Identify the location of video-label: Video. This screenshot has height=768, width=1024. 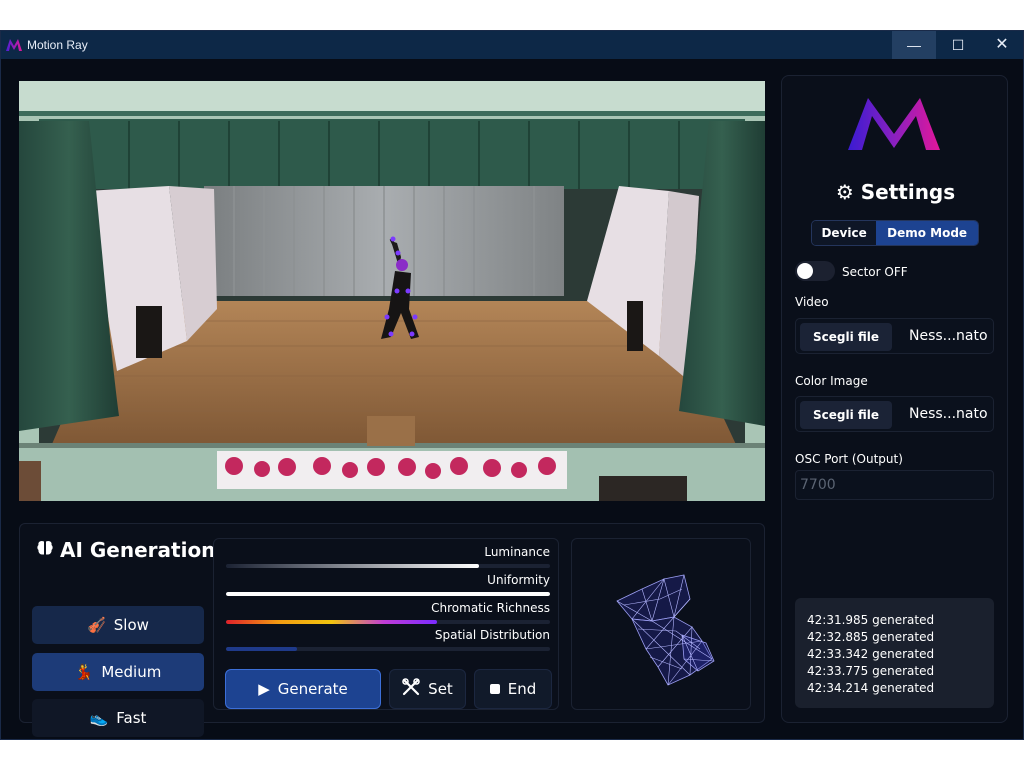
(812, 302).